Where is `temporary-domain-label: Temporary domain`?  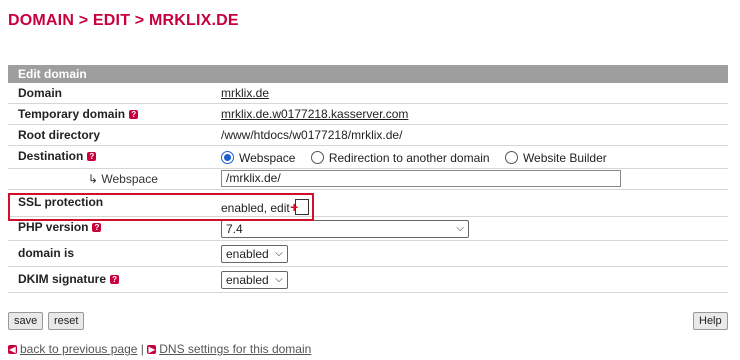 temporary-domain-label: Temporary domain is located at coordinates (72, 114).